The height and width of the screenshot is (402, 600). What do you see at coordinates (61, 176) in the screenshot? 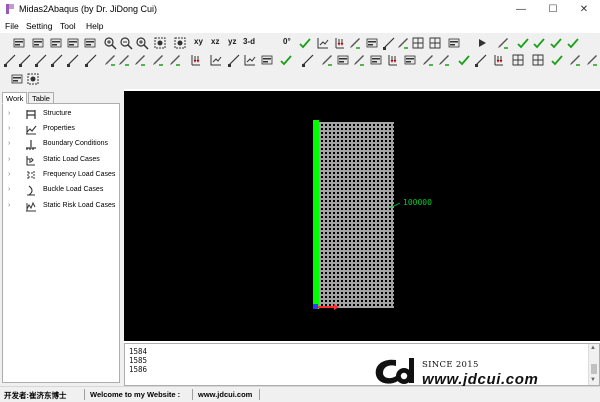
I see `tree-item-frequency-load: › Frequency Load Cases` at bounding box center [61, 176].